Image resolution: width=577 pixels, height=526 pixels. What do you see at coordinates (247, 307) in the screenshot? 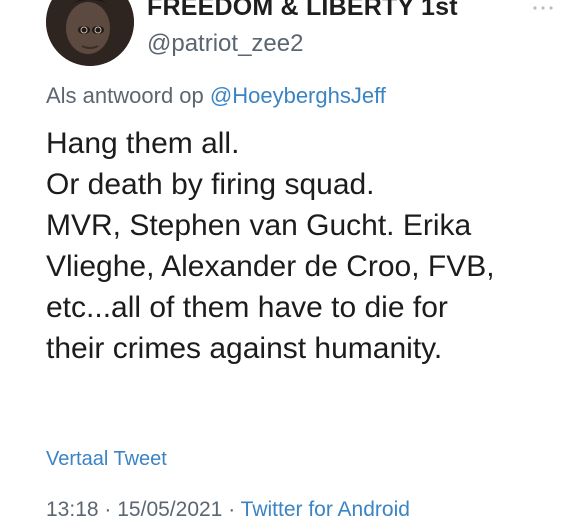
I see `tweet-text-line: etc...all of them have to die for` at bounding box center [247, 307].